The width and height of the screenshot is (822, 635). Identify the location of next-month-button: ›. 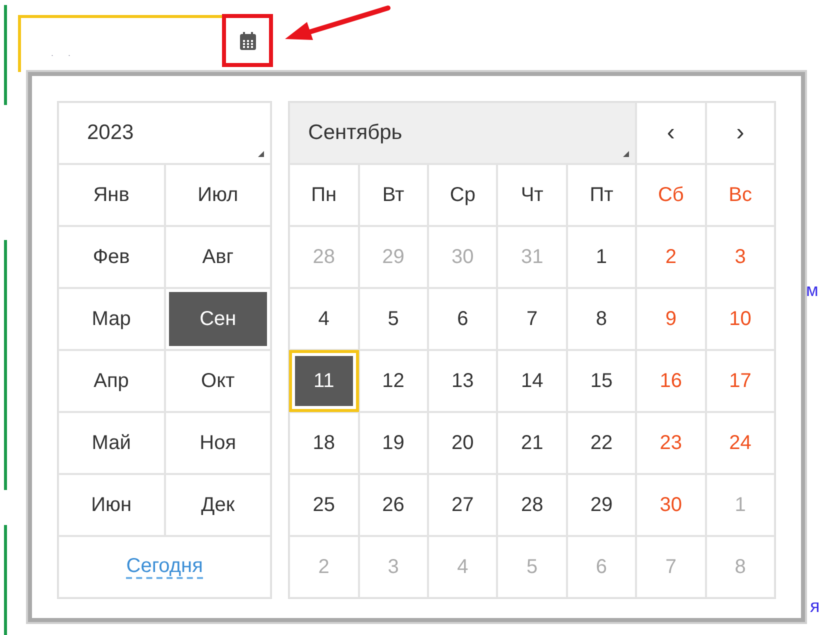
(740, 133).